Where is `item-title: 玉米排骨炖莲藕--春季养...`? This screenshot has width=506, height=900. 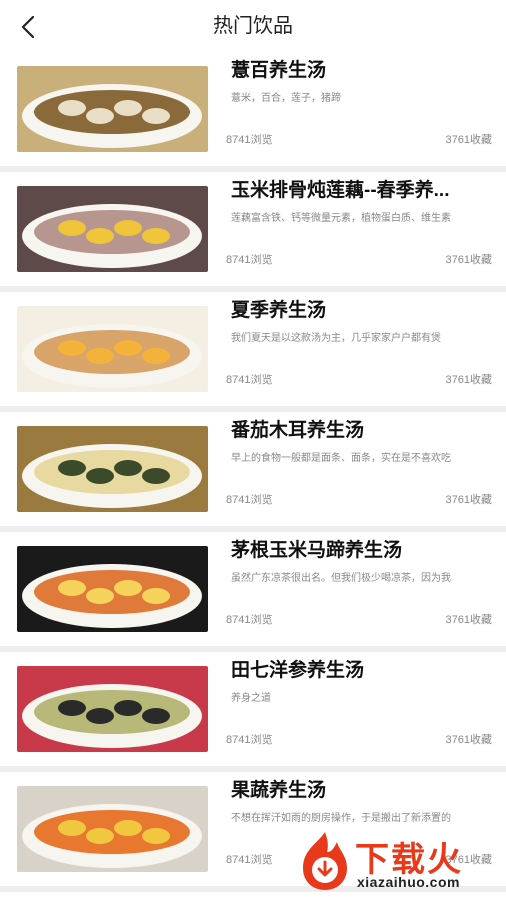
item-title: 玉米排骨炖莲藕--春季养... is located at coordinates (340, 190).